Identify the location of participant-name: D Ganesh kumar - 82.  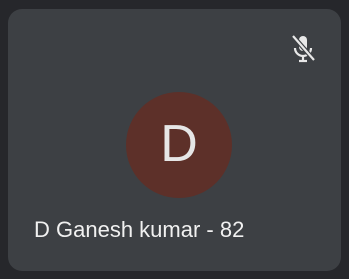
(139, 229).